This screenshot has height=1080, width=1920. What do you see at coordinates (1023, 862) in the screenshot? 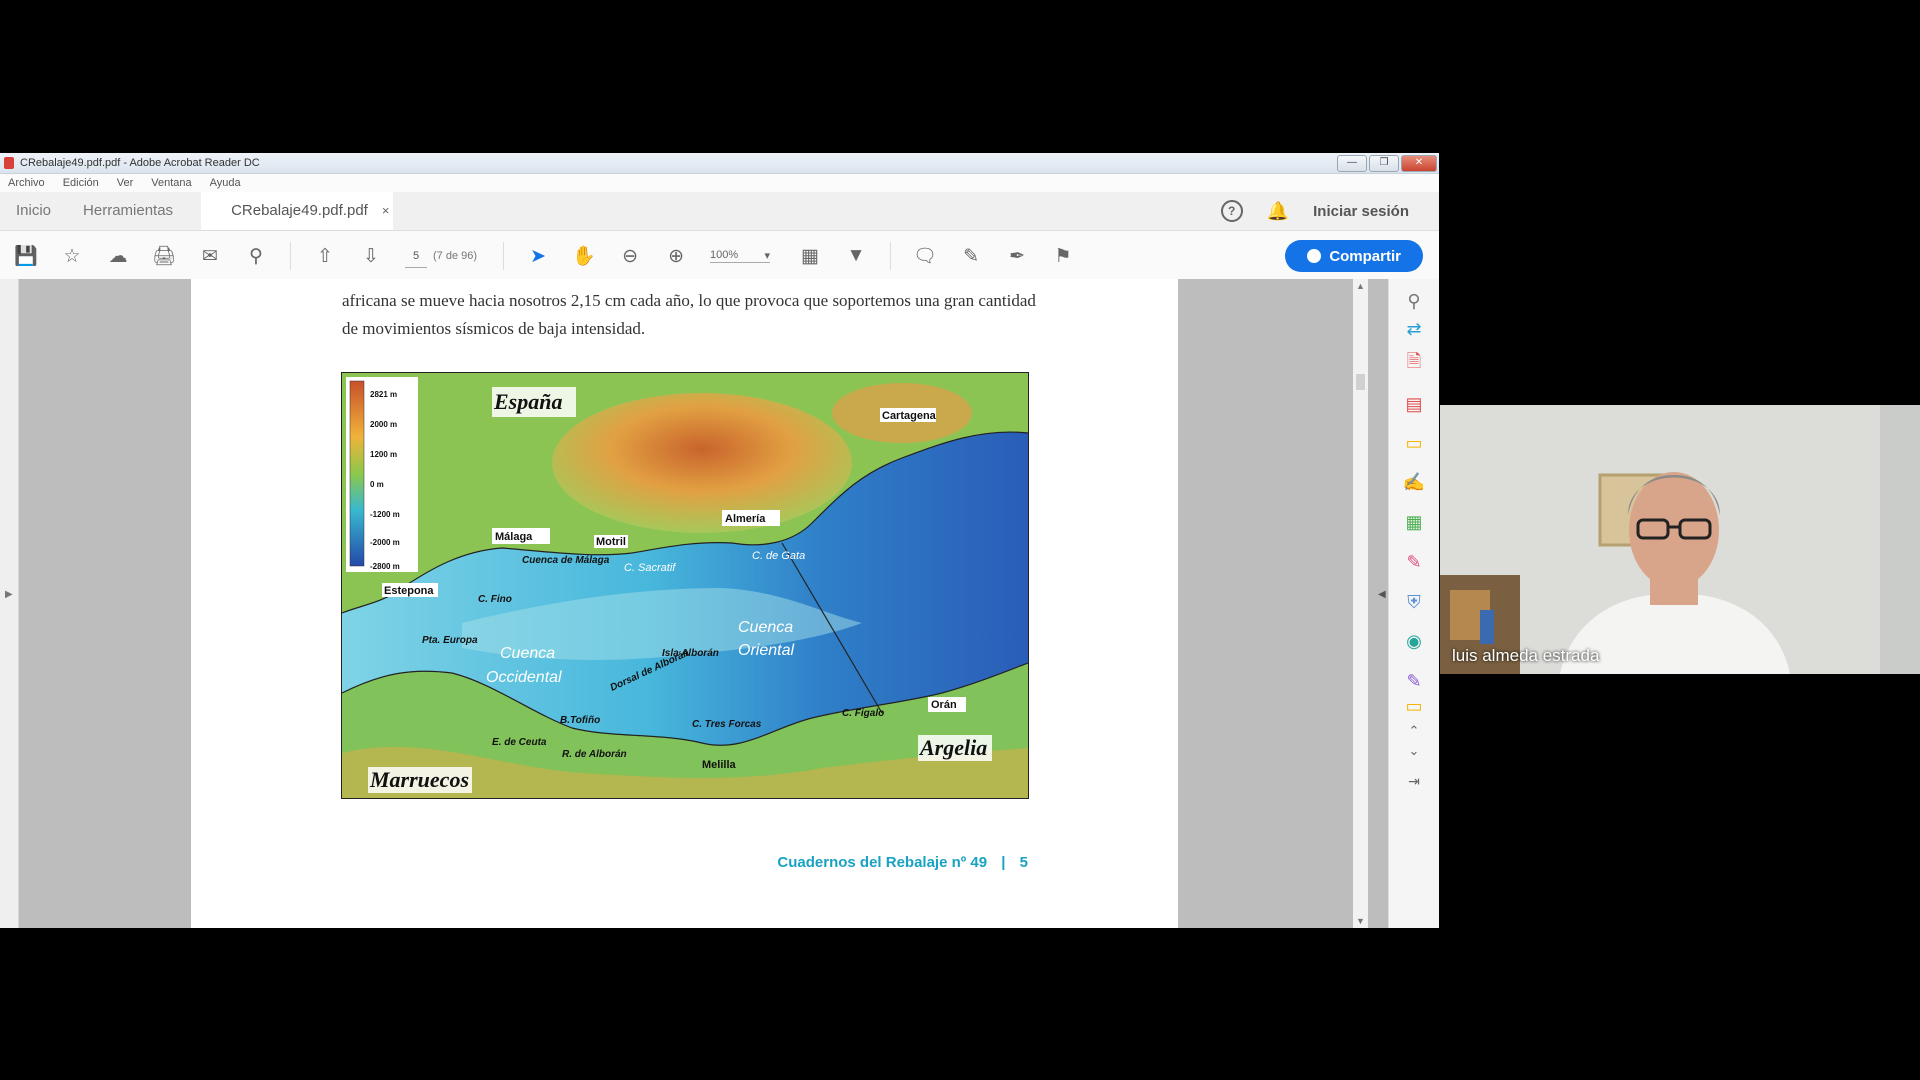
I see `footer-page-number: 5` at bounding box center [1023, 862].